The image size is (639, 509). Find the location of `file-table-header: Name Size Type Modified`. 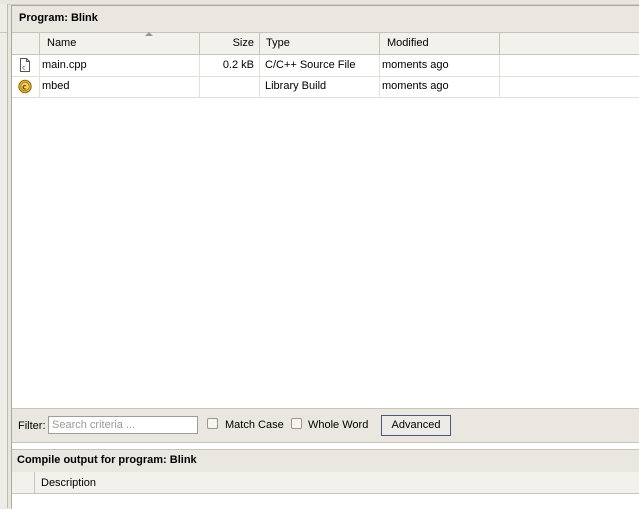

file-table-header: Name Size Type Modified is located at coordinates (325, 43).